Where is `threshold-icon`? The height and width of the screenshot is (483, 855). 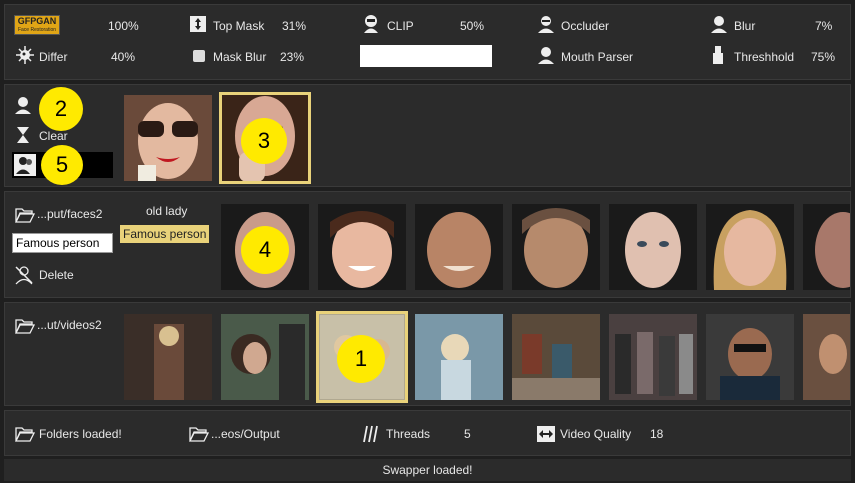
threshold-icon is located at coordinates (718, 56).